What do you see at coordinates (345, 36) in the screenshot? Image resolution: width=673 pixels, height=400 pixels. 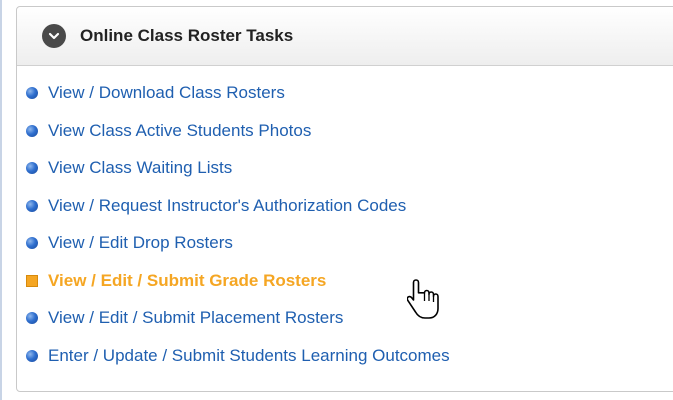 I see `panel-header: Online Class Roster Tasks` at bounding box center [345, 36].